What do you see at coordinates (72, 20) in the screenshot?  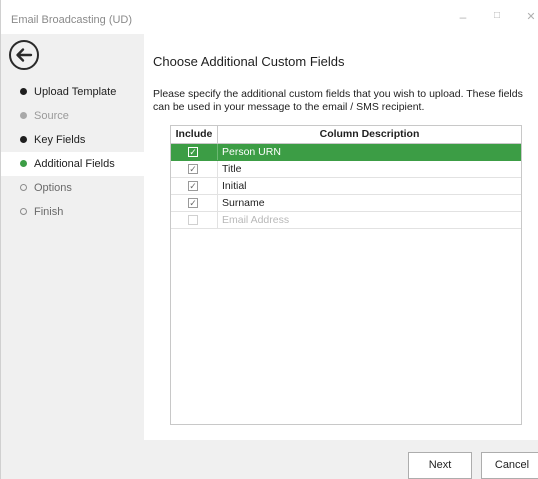 I see `window-title: Email Broadcasting (UD)` at bounding box center [72, 20].